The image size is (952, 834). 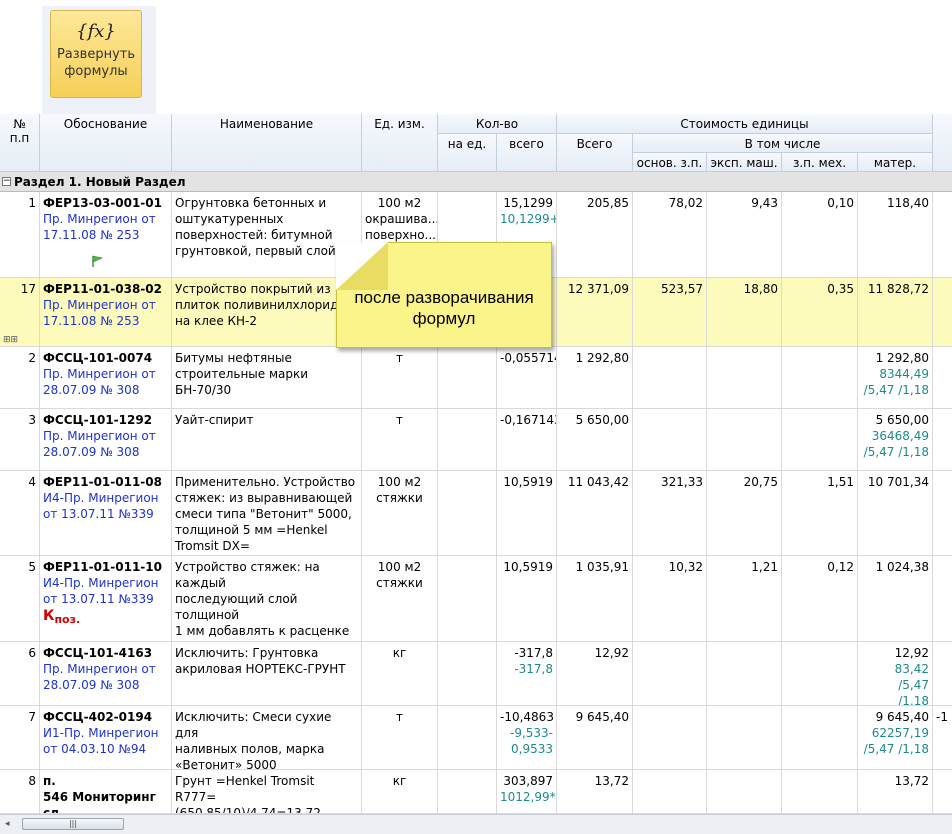 I want to click on col-header-unit: Ед. изм., so click(x=400, y=143).